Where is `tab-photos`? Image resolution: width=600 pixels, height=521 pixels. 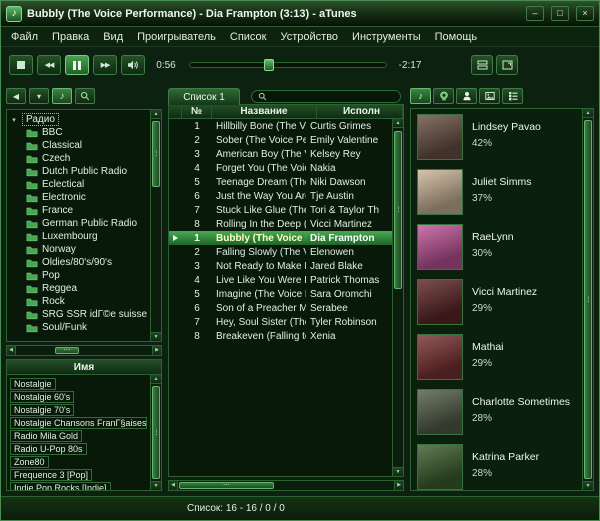
tab-photos is located at coordinates (489, 96).